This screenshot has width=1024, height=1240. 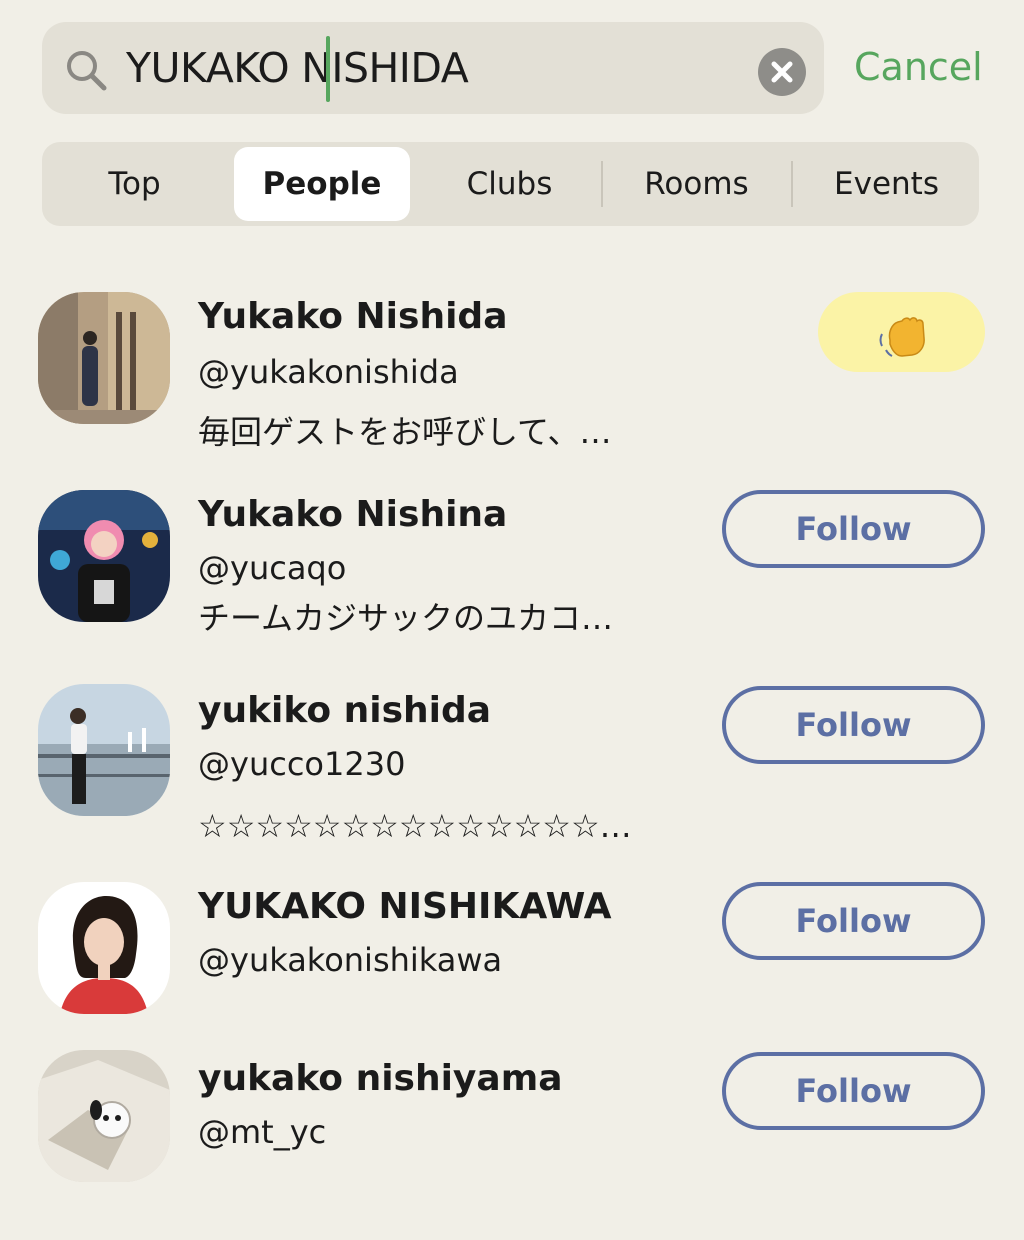 I want to click on search-category-tabs: Top People Clubs Rooms Events, so click(x=510, y=184).